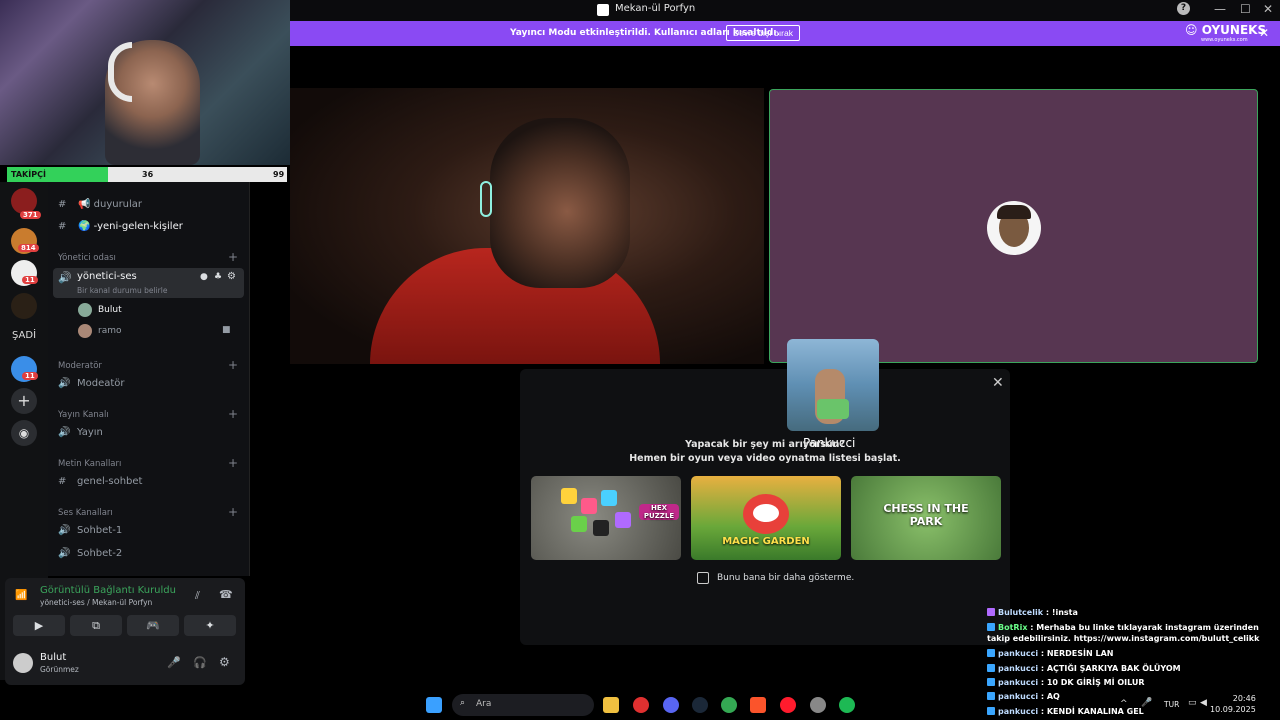  What do you see at coordinates (147, 174) in the screenshot?
I see `follower-goal-bar: TAKİPÇİ 36 99` at bounding box center [147, 174].